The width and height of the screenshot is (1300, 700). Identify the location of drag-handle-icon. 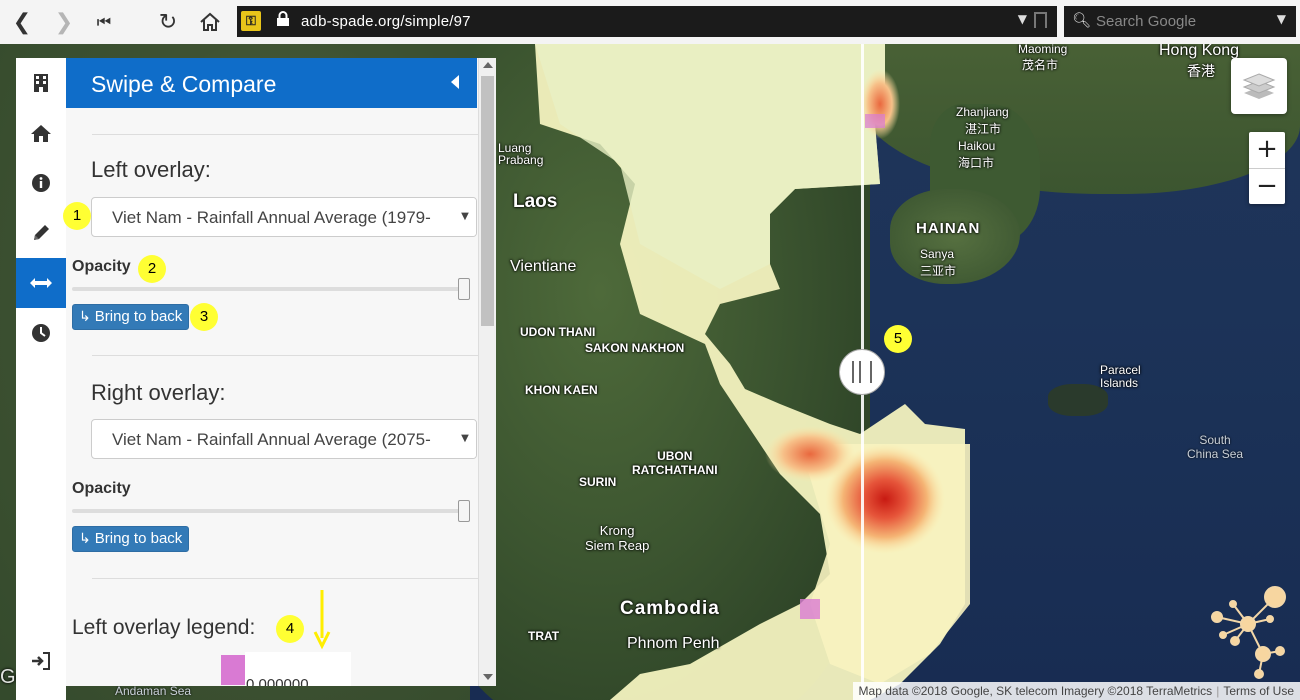
(862, 372).